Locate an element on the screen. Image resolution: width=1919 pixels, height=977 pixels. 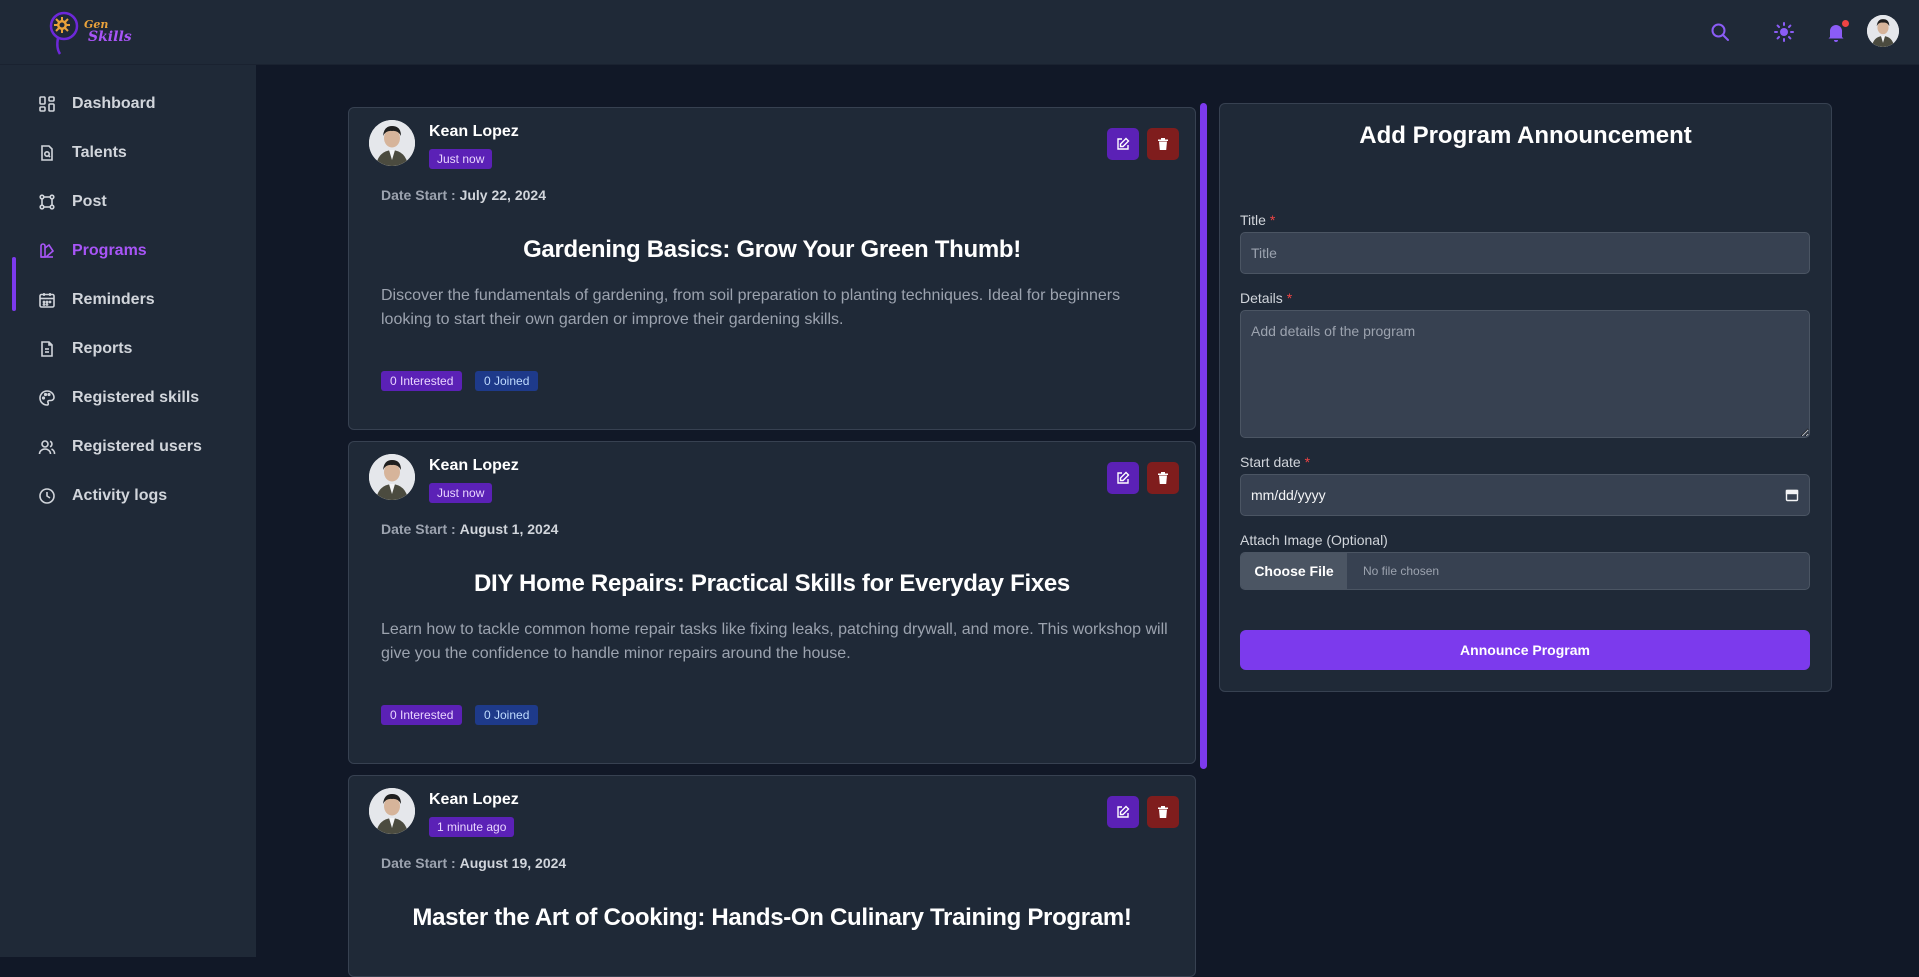
sidebar-item-activity-logs: Activity logs is located at coordinates (128, 496).